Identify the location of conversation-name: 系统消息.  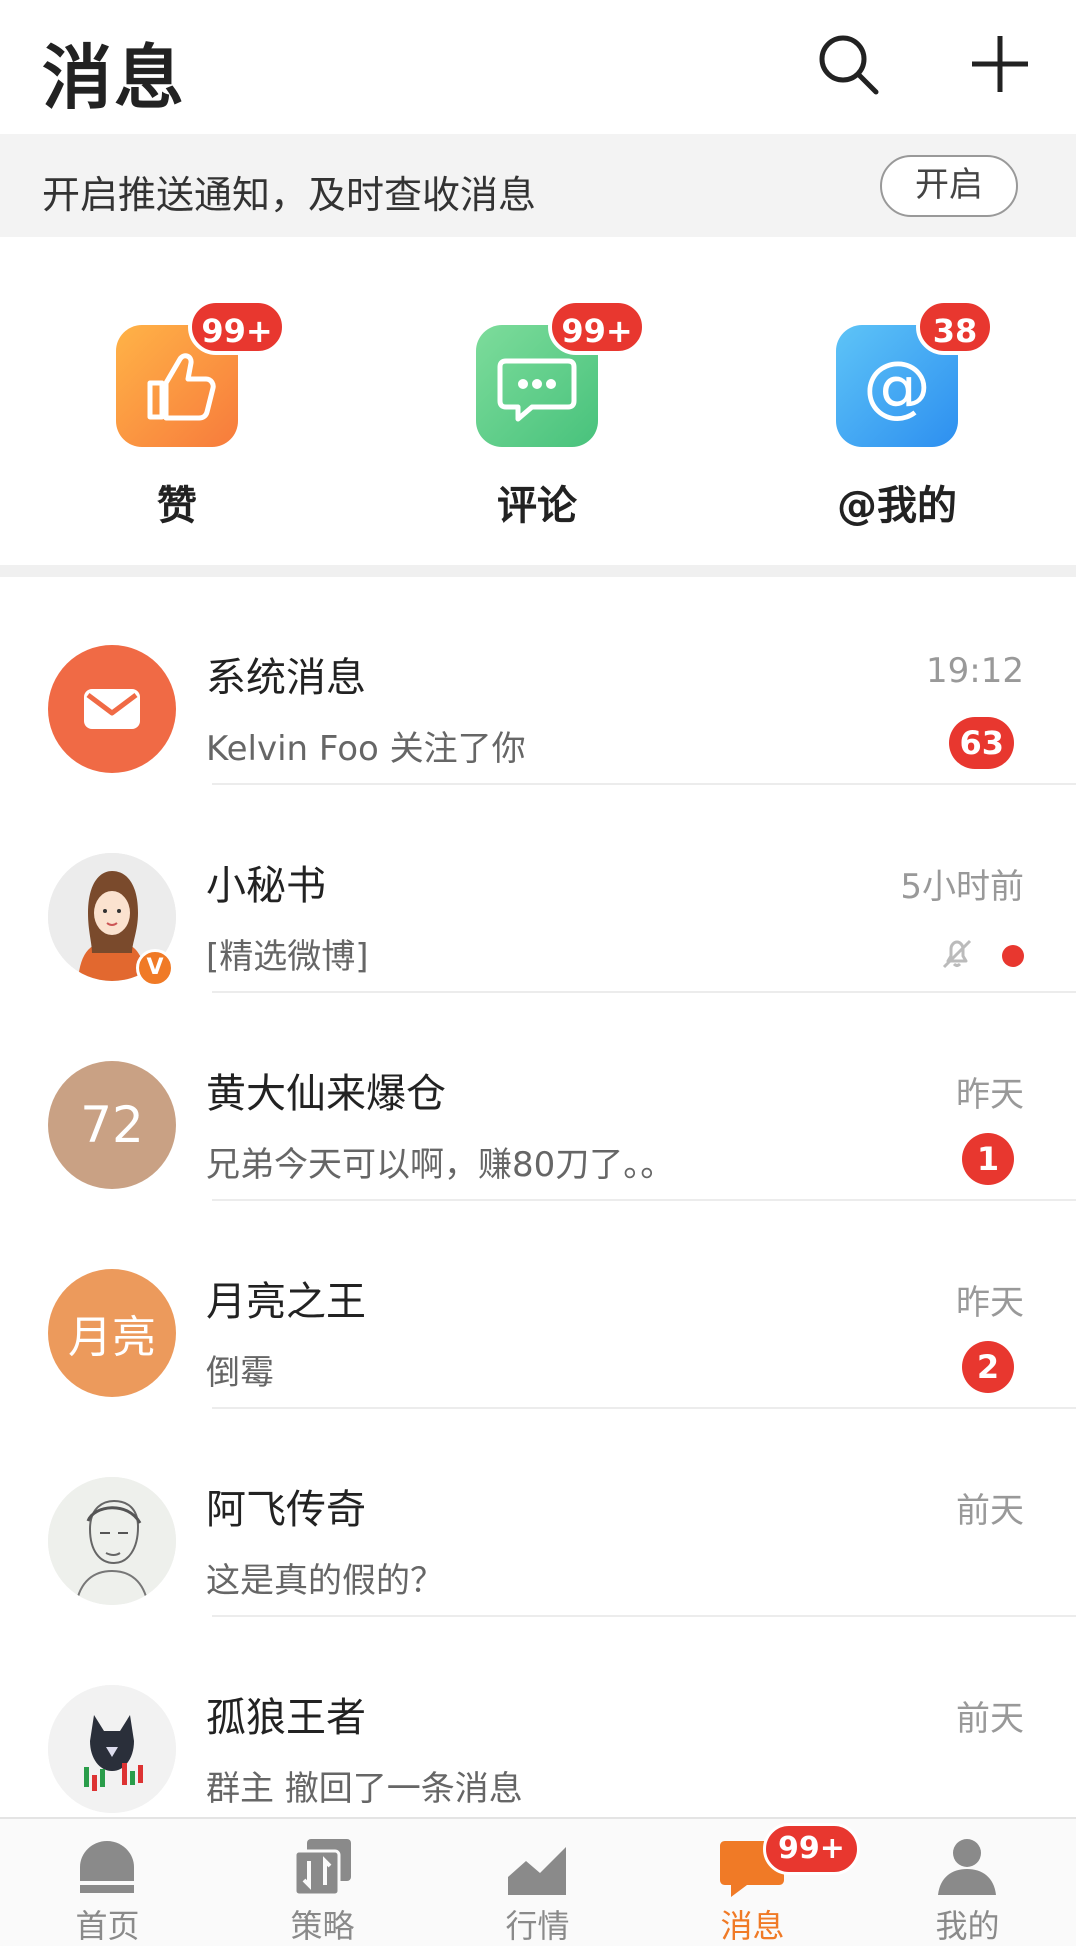
(286, 678).